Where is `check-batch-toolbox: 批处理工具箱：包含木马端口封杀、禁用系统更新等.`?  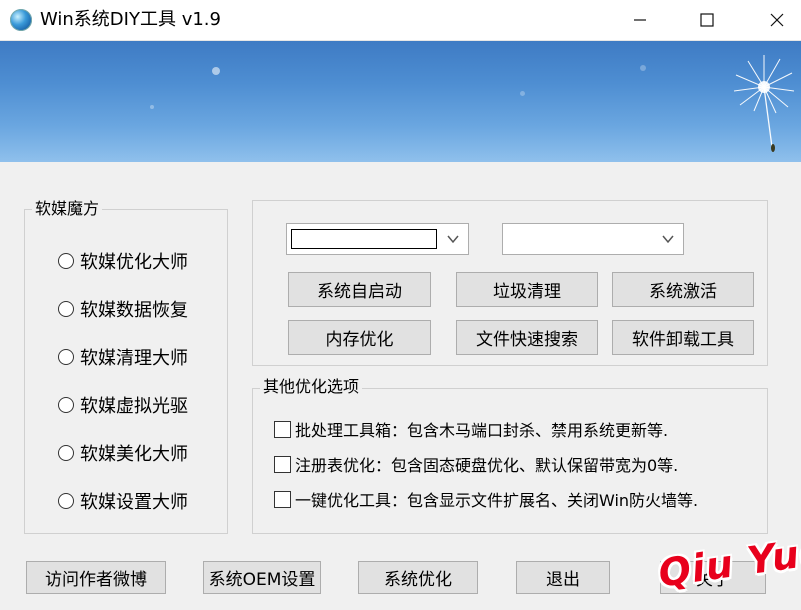 check-batch-toolbox: 批处理工具箱：包含木马端口封杀、禁用系统更新等. is located at coordinates (471, 429).